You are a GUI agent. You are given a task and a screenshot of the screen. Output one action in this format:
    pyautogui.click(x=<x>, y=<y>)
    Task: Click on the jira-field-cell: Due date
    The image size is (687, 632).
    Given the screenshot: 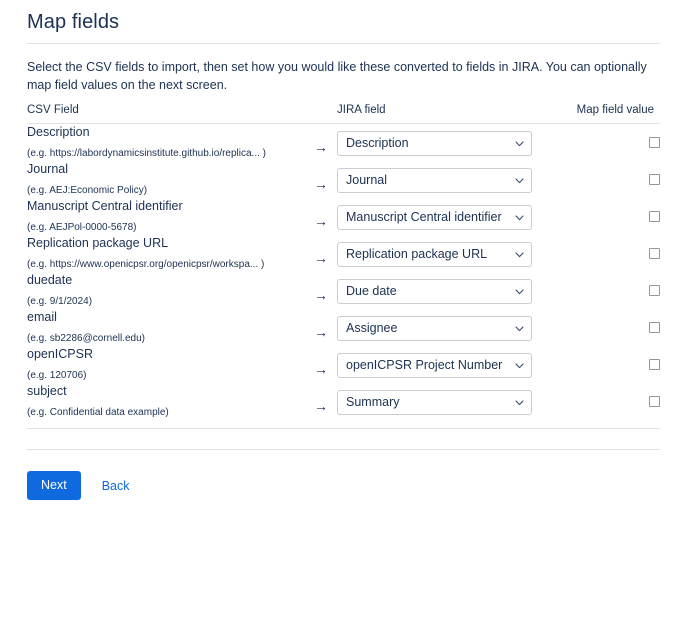 What is the action you would take?
    pyautogui.click(x=449, y=290)
    